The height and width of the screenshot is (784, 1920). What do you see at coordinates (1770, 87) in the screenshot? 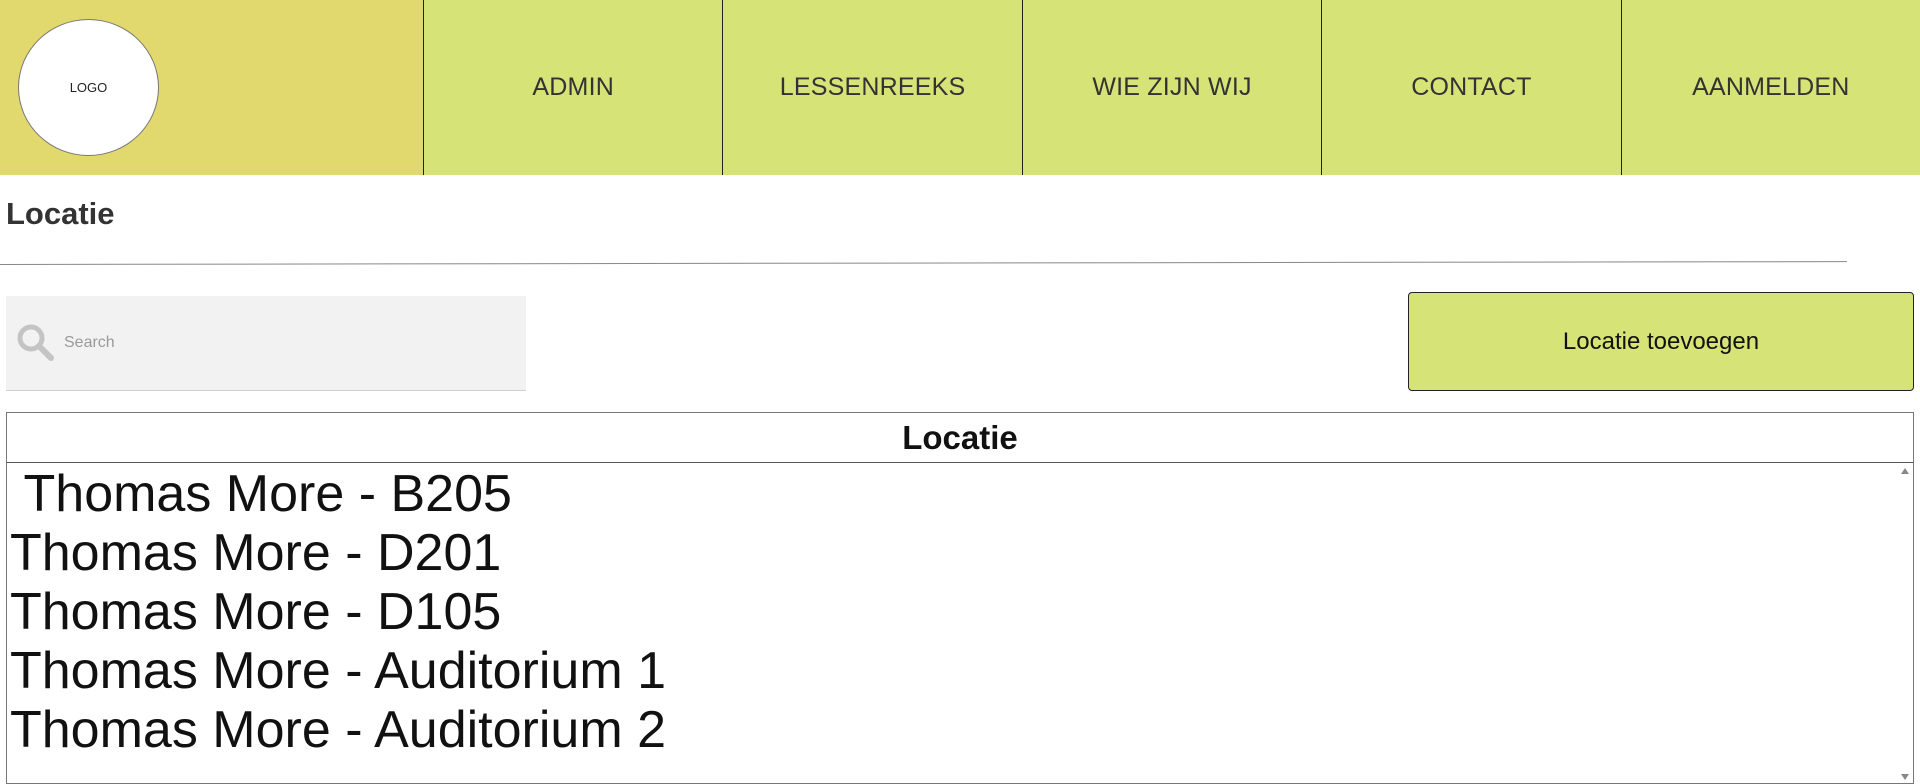
I see `nav-item-aanmelden: AANMELDEN` at bounding box center [1770, 87].